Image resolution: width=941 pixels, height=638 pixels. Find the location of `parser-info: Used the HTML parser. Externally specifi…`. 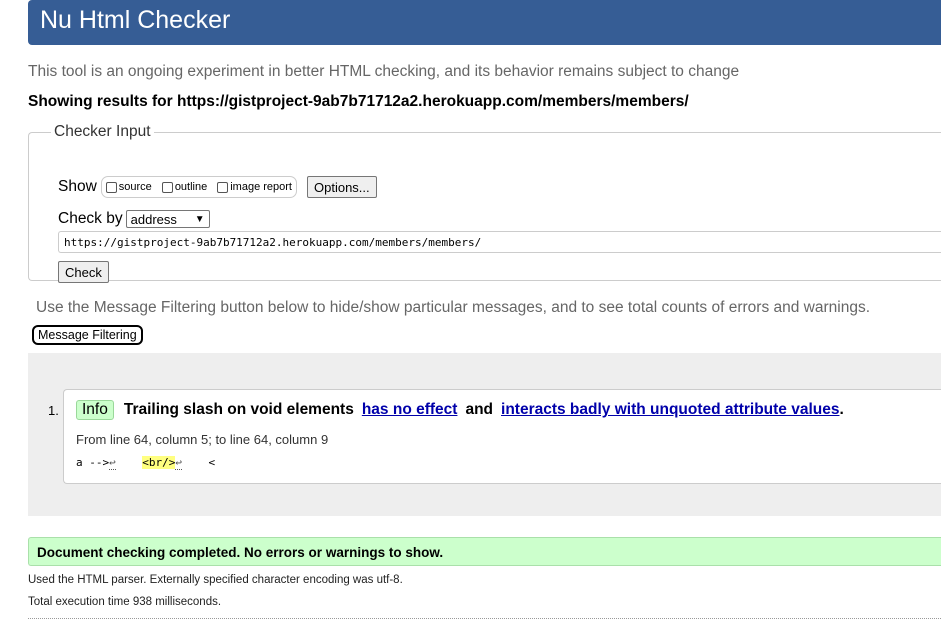

parser-info: Used the HTML parser. Externally specifi… is located at coordinates (215, 580).